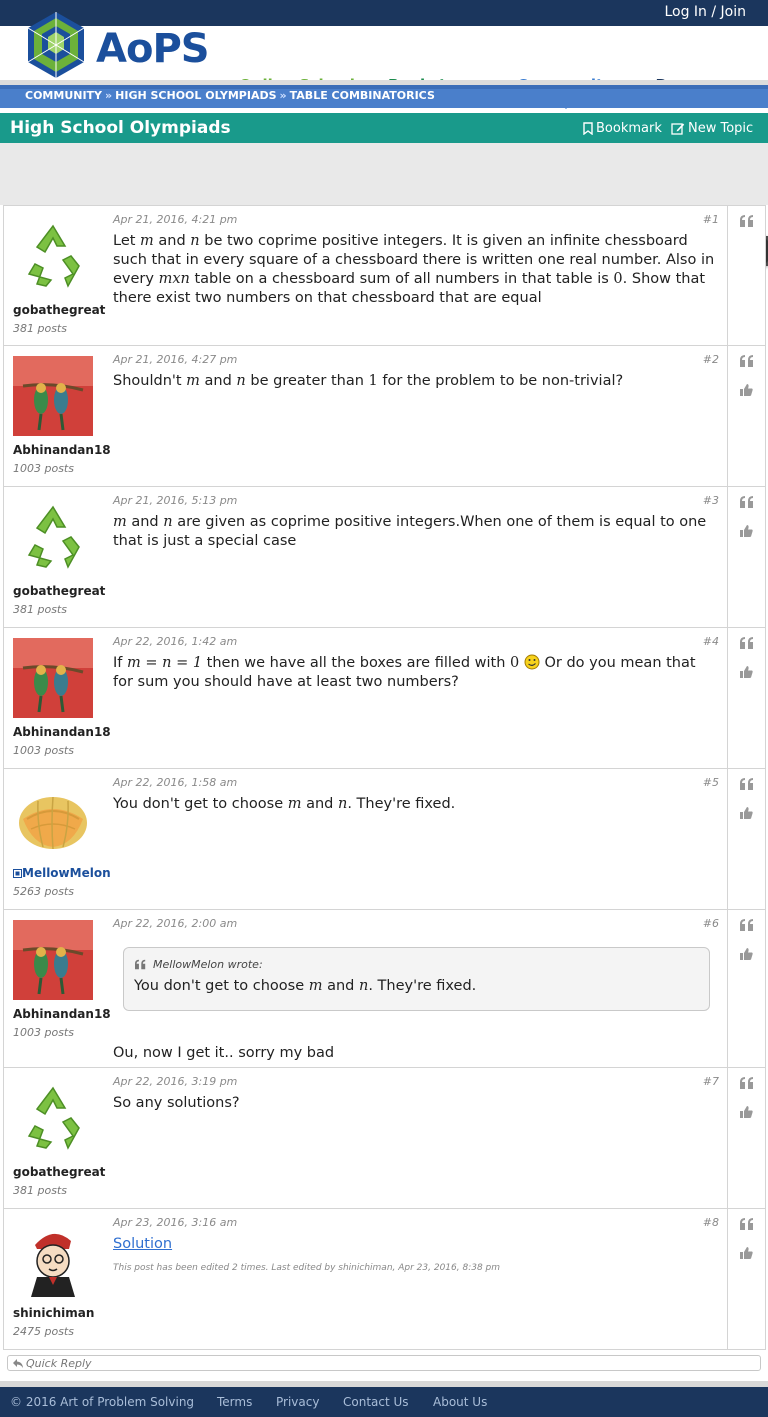  I want to click on aops-logo-icon, so click(56, 46).